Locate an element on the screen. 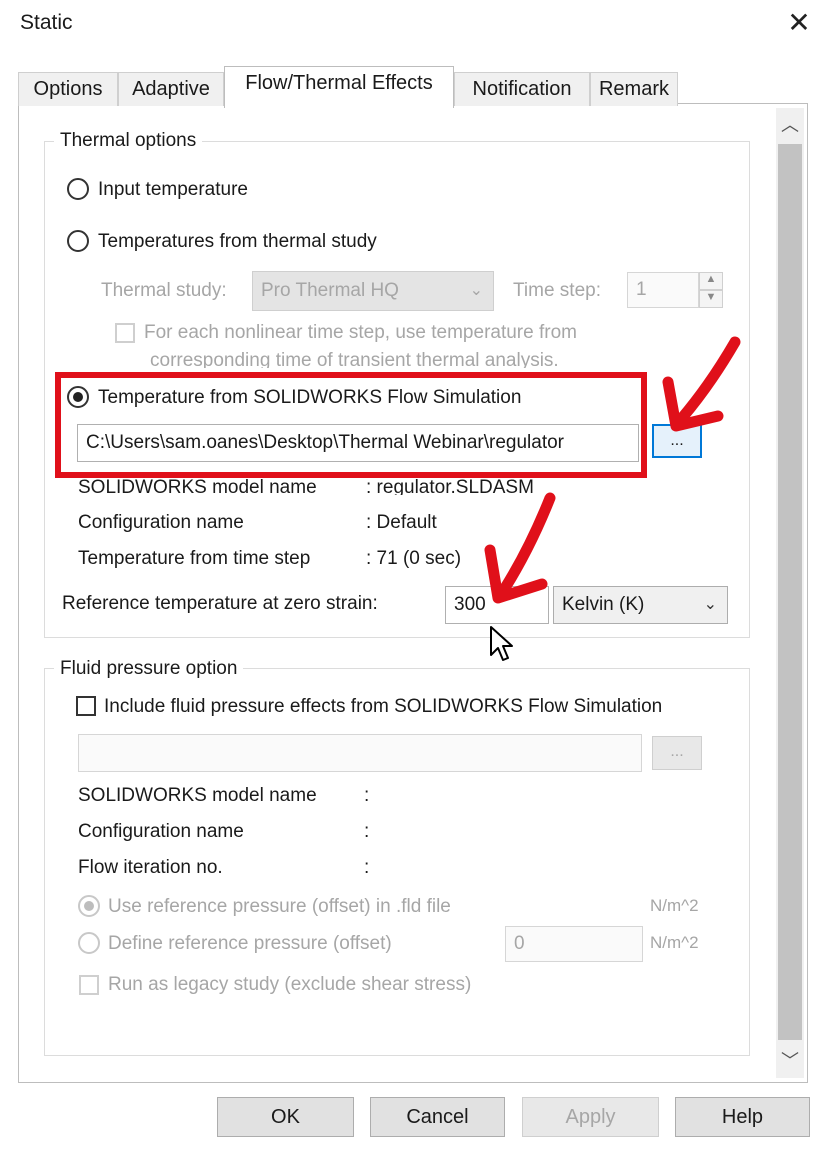  define-reference-pressure-label: Define reference pressure (offset) is located at coordinates (250, 943).